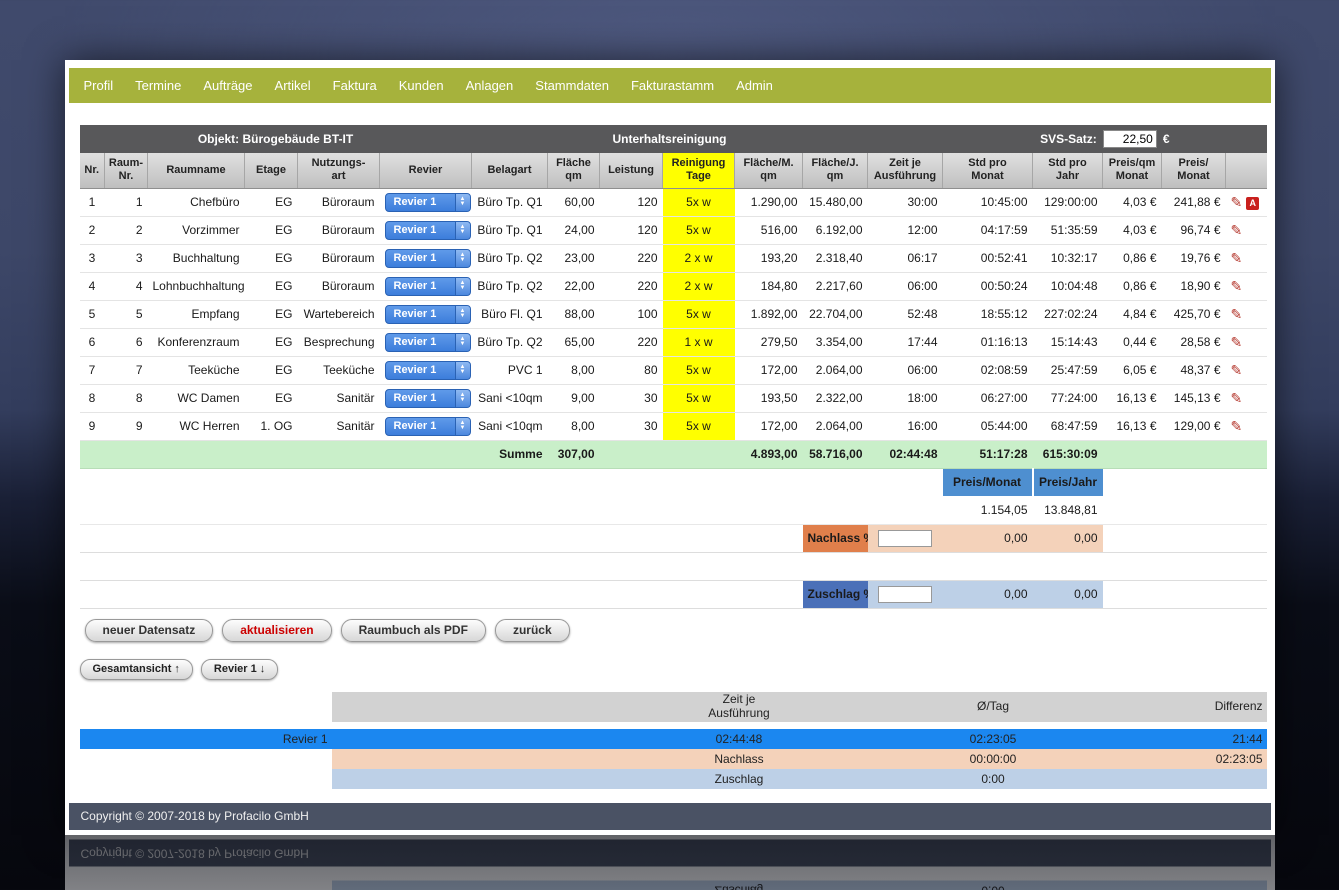 The height and width of the screenshot is (890, 1339). I want to click on cell-flaeche-monat: 193,50, so click(768, 398).